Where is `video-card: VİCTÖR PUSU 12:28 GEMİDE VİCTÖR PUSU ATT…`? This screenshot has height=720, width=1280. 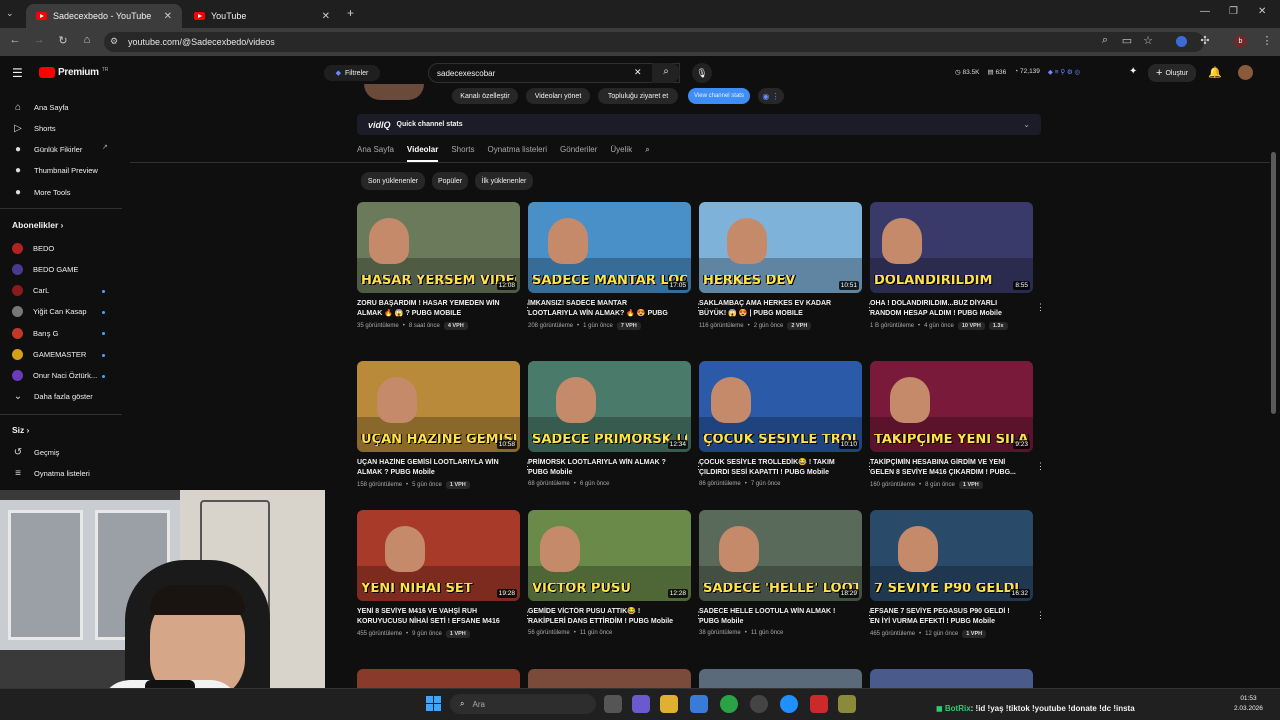 video-card: VİCTÖR PUSU 12:28 GEMİDE VİCTÖR PUSU ATT… is located at coordinates (615, 585).